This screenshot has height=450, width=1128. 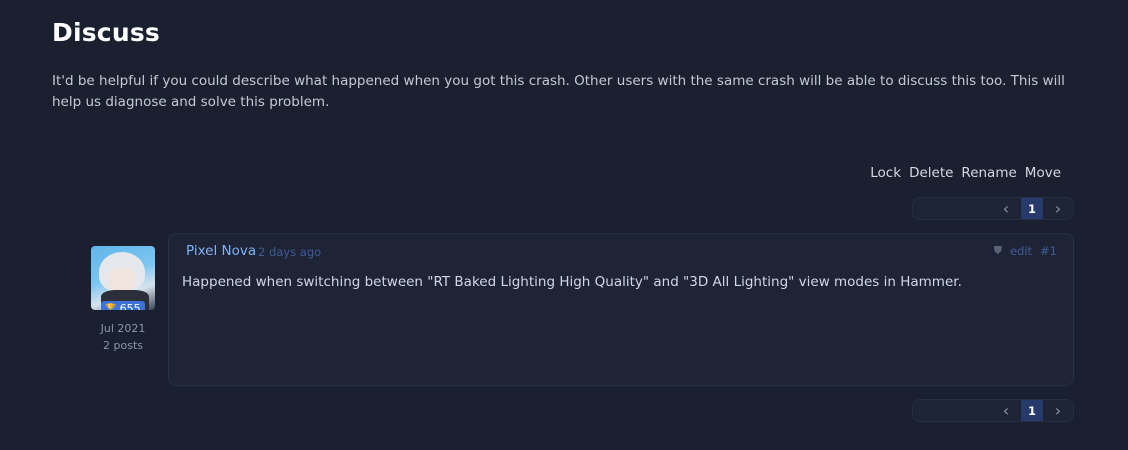 I want to click on lock-button: Lock, so click(x=885, y=173).